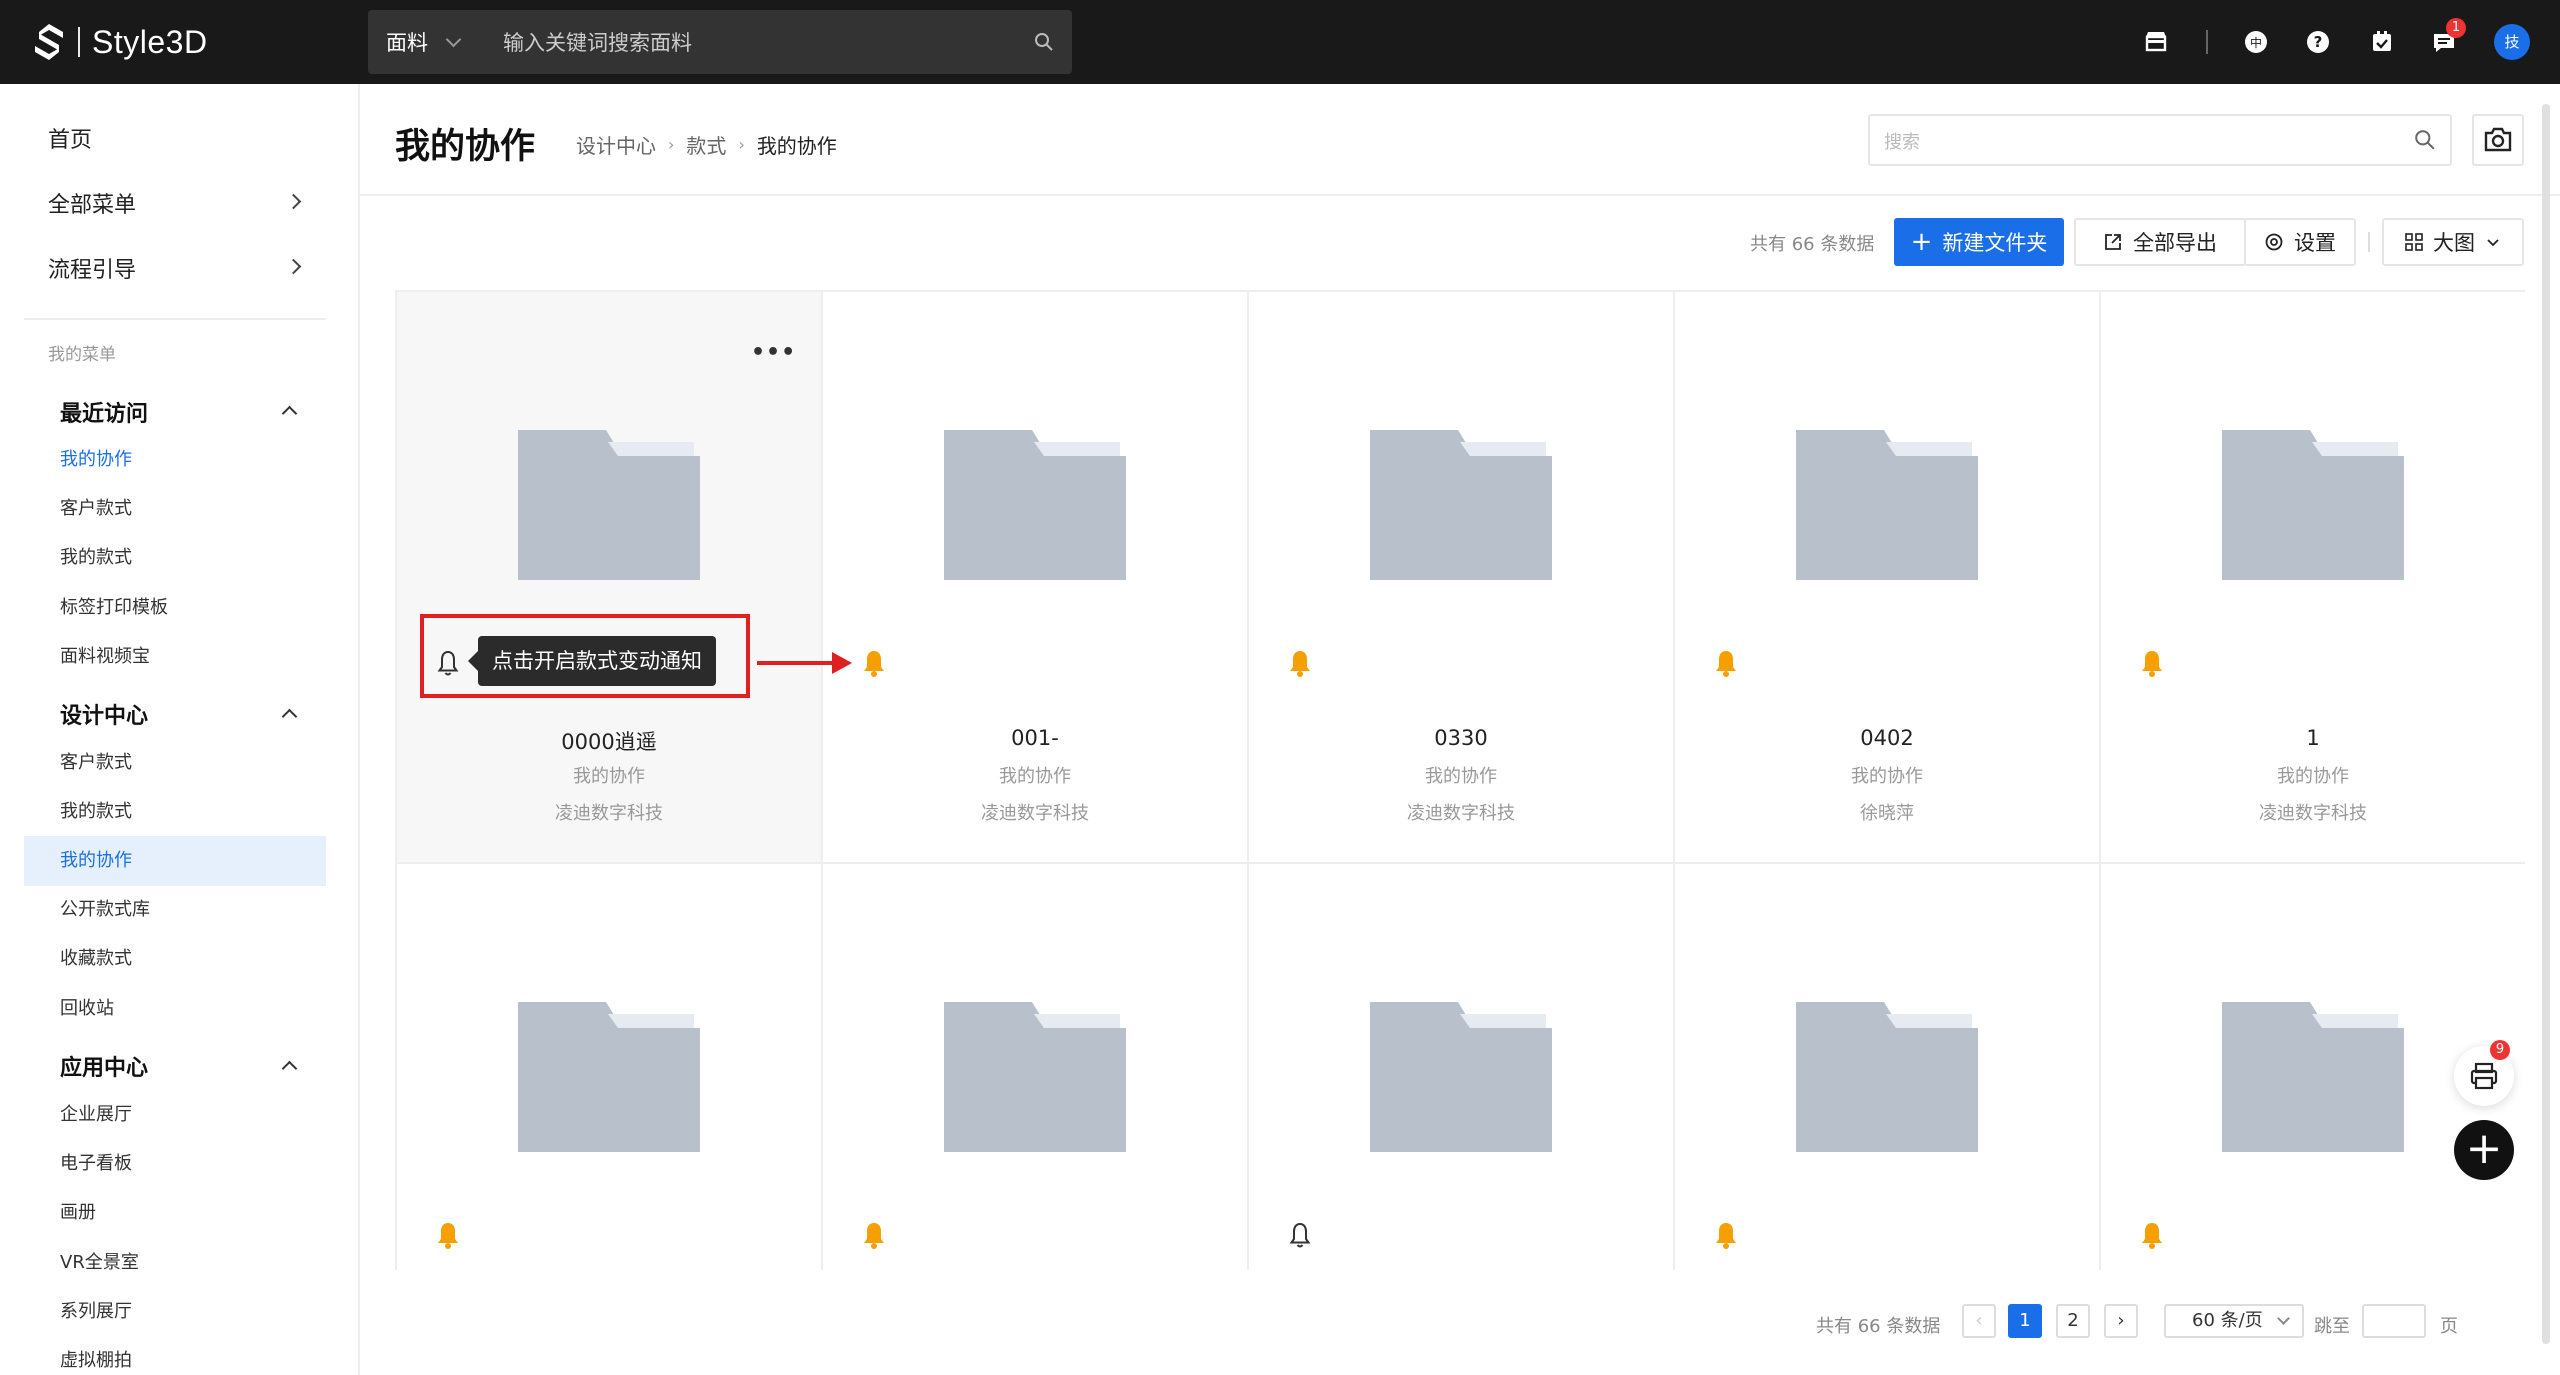  Describe the element at coordinates (105, 655) in the screenshot. I see `sidebar-item-recent-fabric-video: 面料视频宝` at that location.